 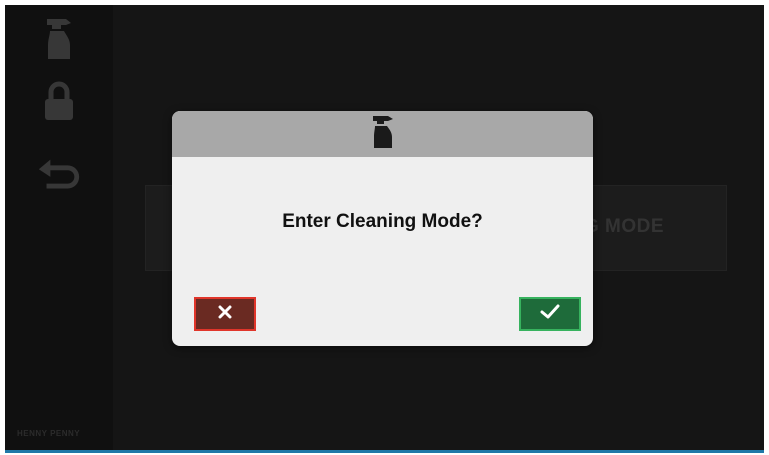 I want to click on spray-bottle-icon, so click(x=383, y=134).